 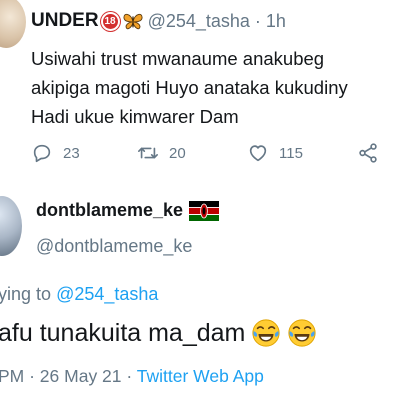 What do you see at coordinates (204, 210) in the screenshot?
I see `kenya-flag-icon` at bounding box center [204, 210].